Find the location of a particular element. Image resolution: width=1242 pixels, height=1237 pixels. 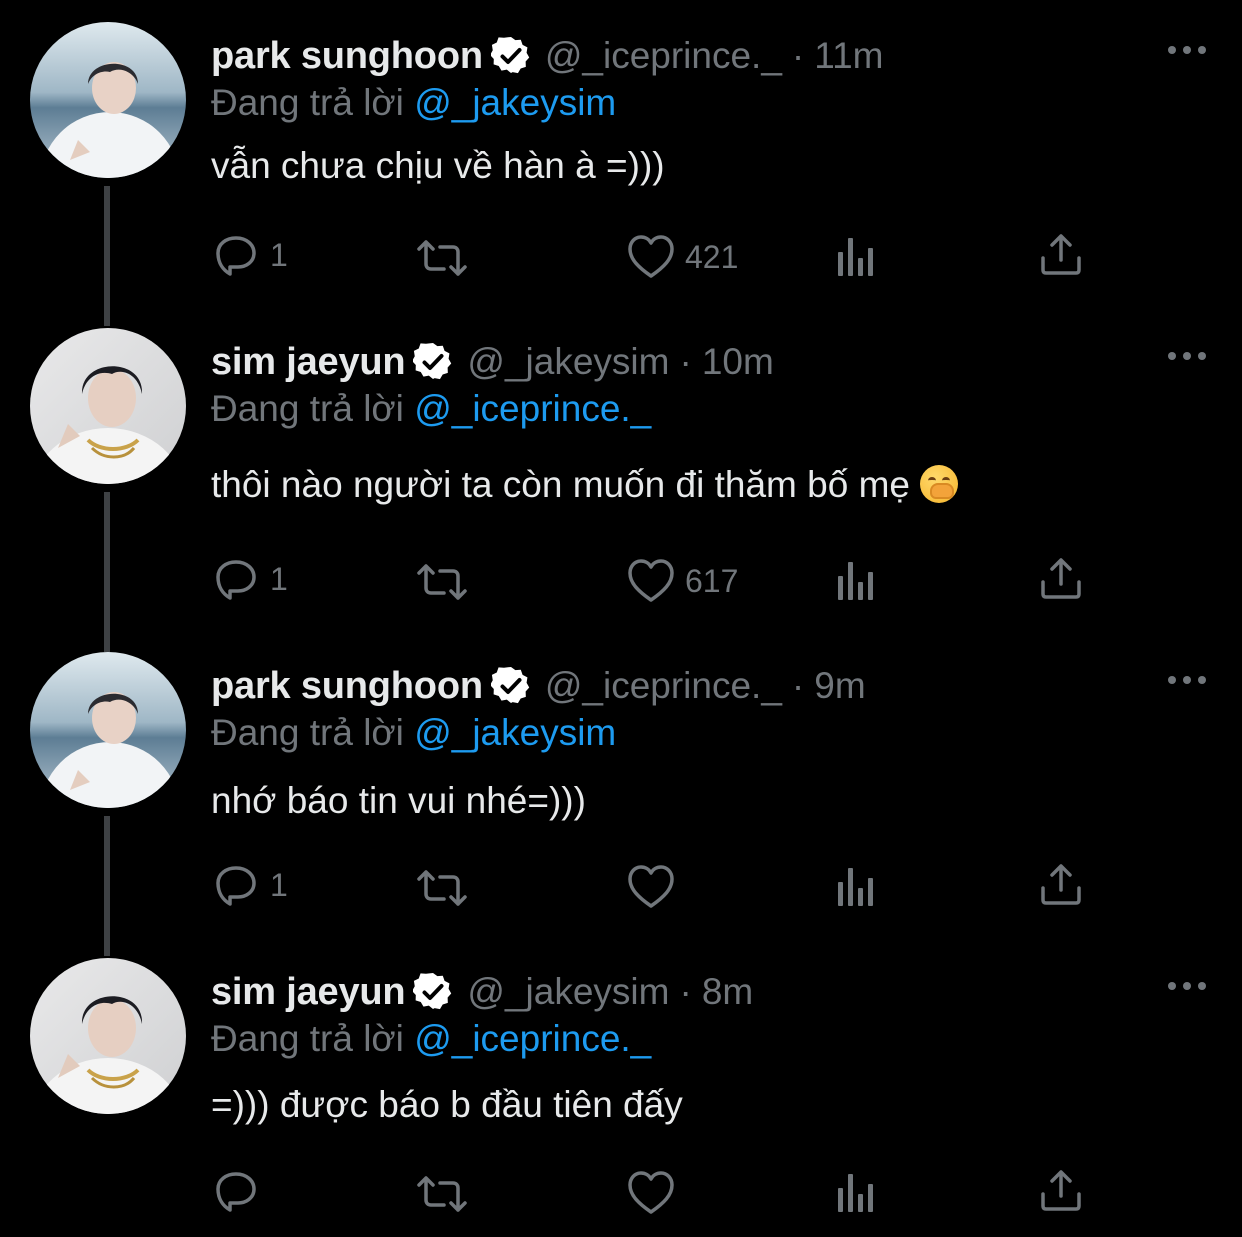

like-count: 617 is located at coordinates (712, 580).